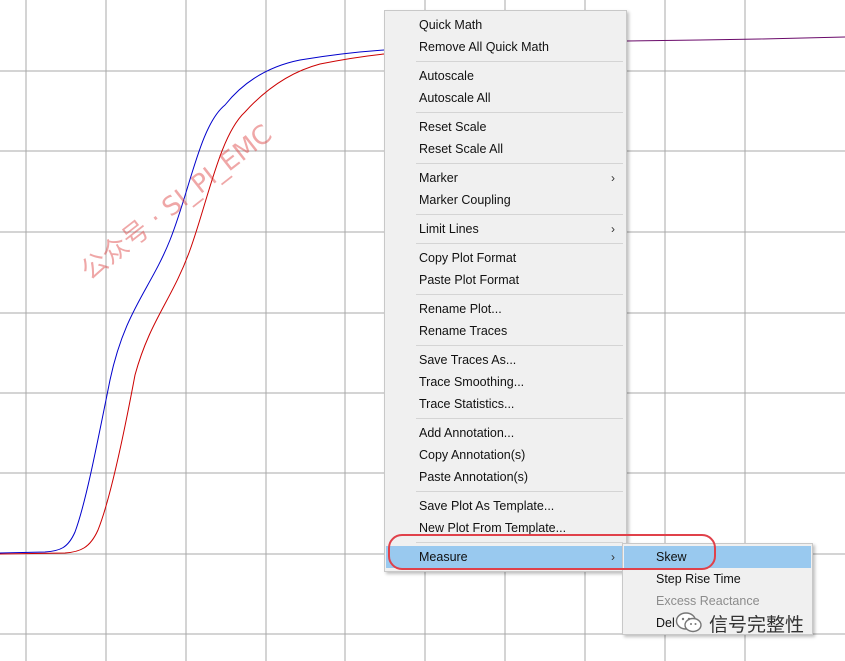  I want to click on trace-overlay-right, so click(735, 39).